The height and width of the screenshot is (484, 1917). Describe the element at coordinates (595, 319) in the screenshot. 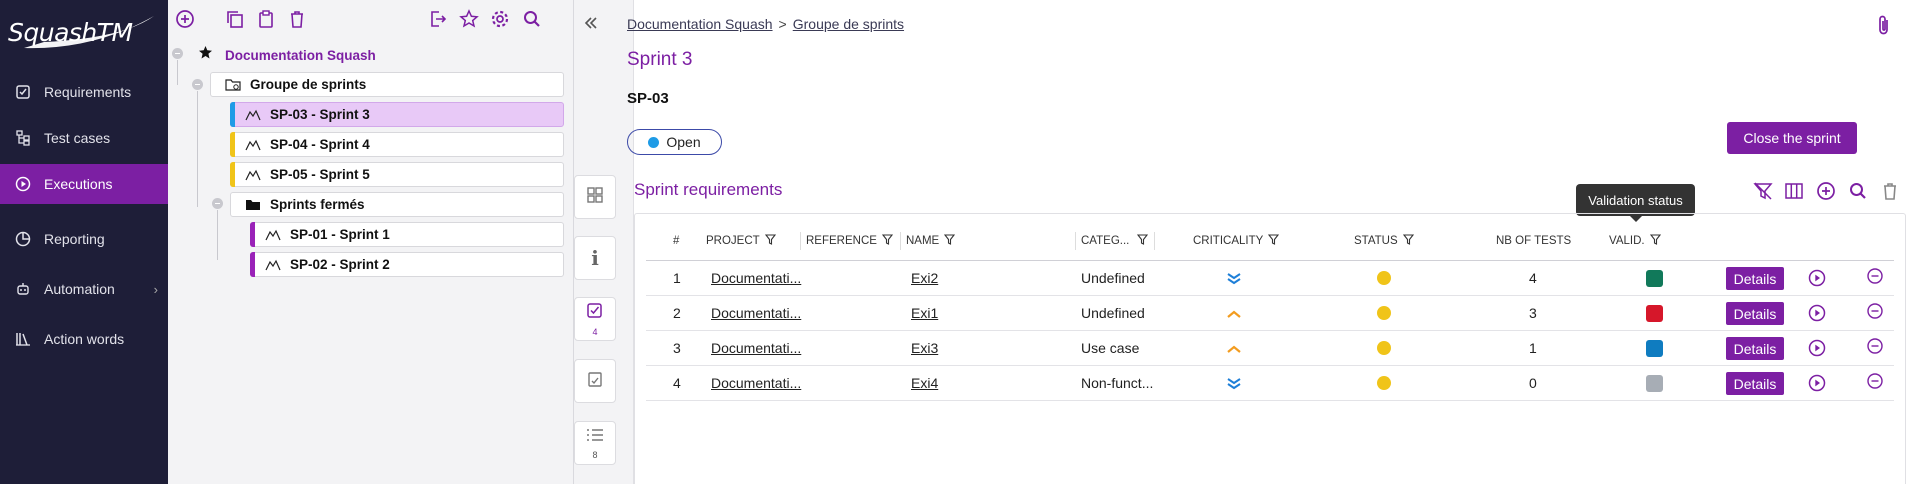

I see `tab-requirements: 4` at that location.